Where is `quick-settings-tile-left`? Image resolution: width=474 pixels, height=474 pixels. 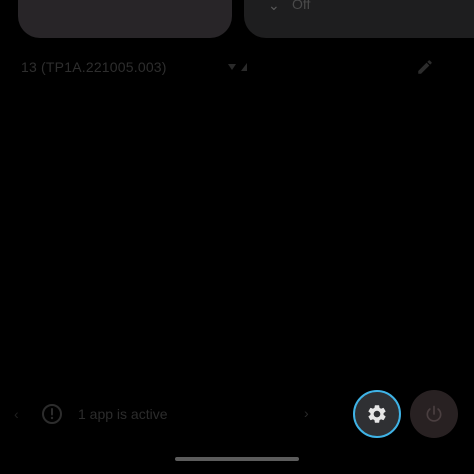 quick-settings-tile-left is located at coordinates (125, 19).